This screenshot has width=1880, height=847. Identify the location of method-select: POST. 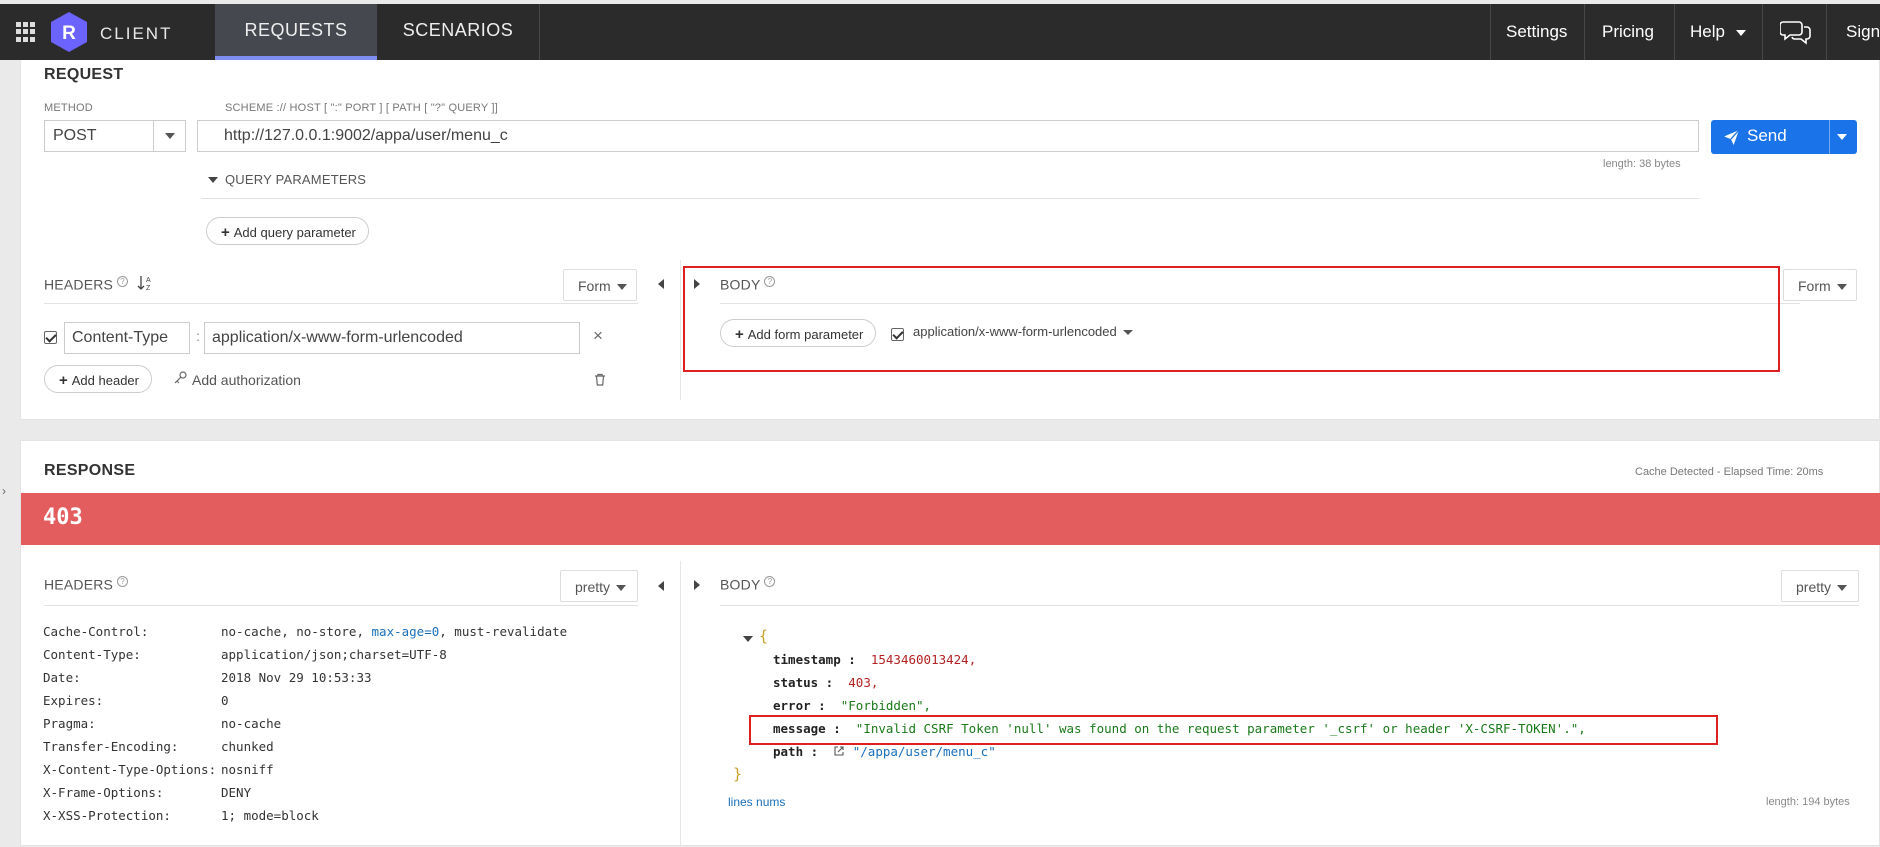
(115, 136).